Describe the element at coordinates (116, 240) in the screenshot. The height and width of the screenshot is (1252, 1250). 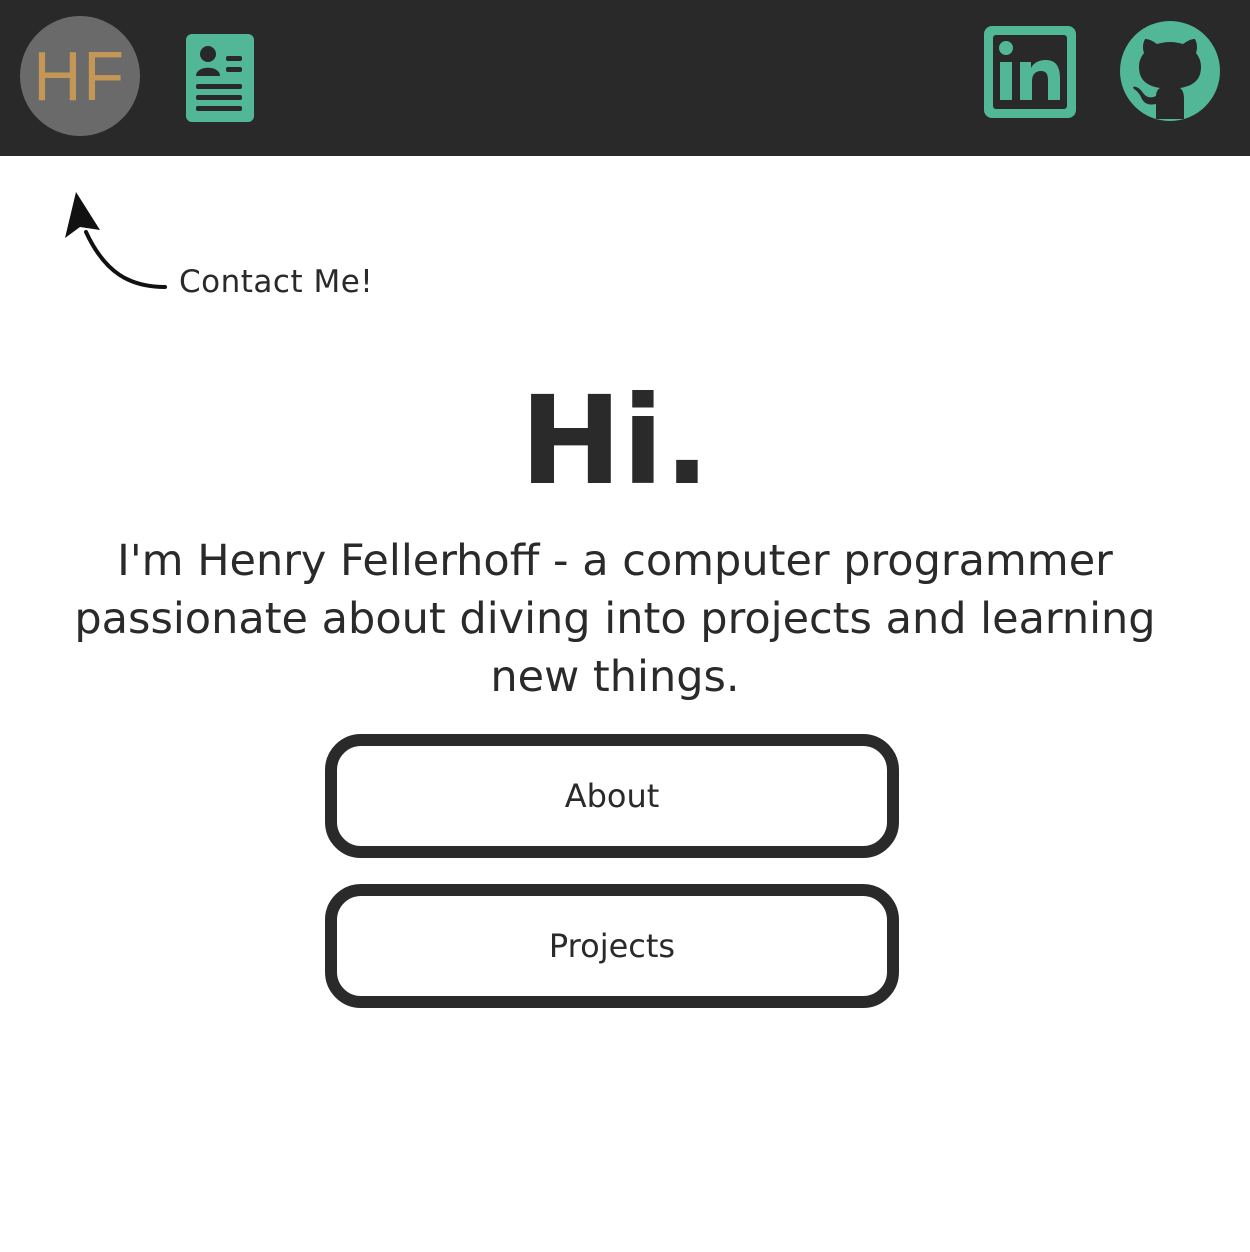
I see `curved-arrow-icon` at that location.